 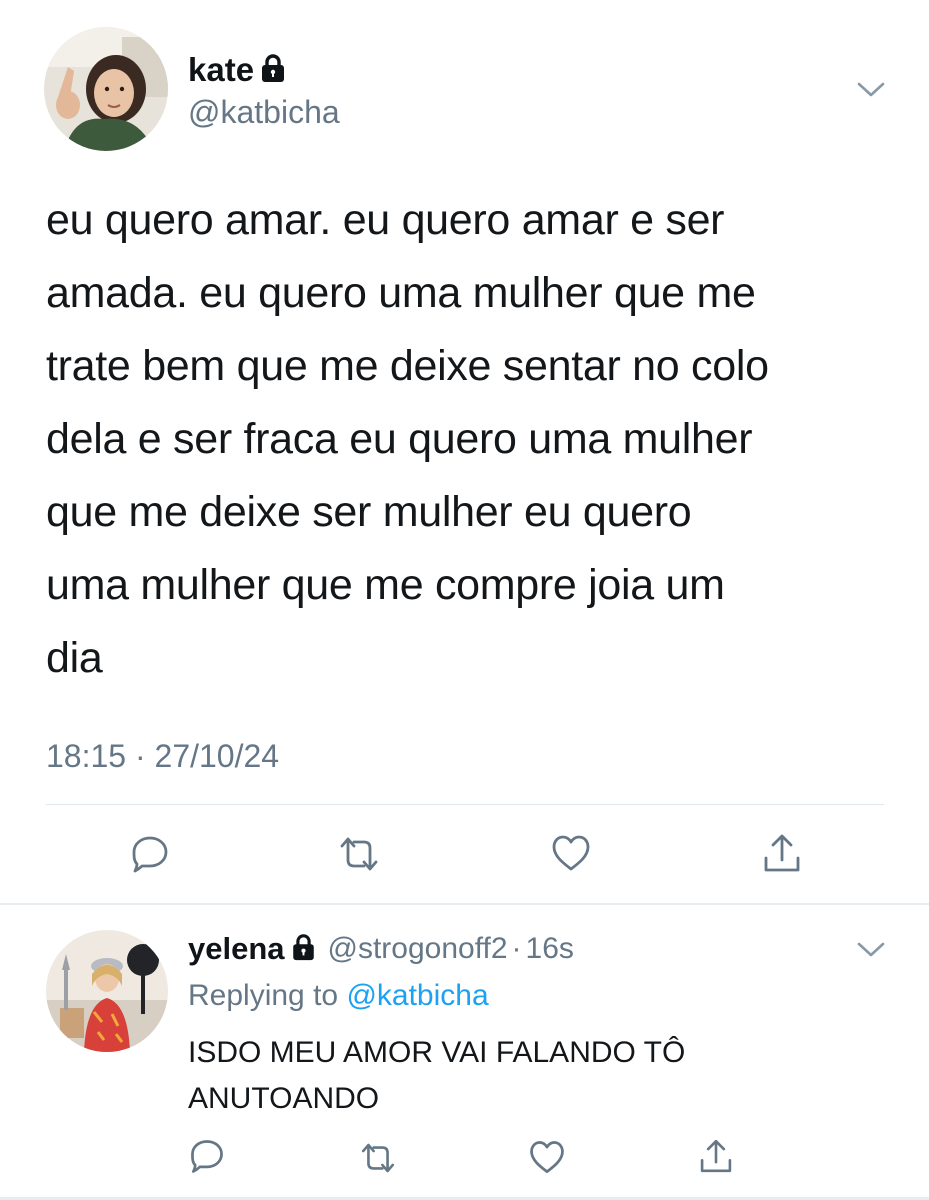 I want to click on tweet-timestamp: 18:15 · 27/10/24, so click(x=162, y=756).